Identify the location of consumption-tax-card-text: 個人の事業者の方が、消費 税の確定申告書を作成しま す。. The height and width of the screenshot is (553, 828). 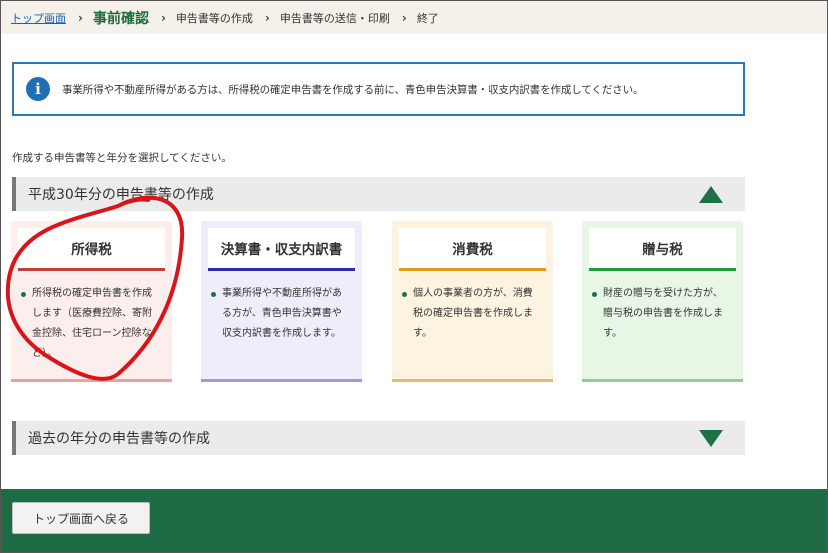
(473, 314).